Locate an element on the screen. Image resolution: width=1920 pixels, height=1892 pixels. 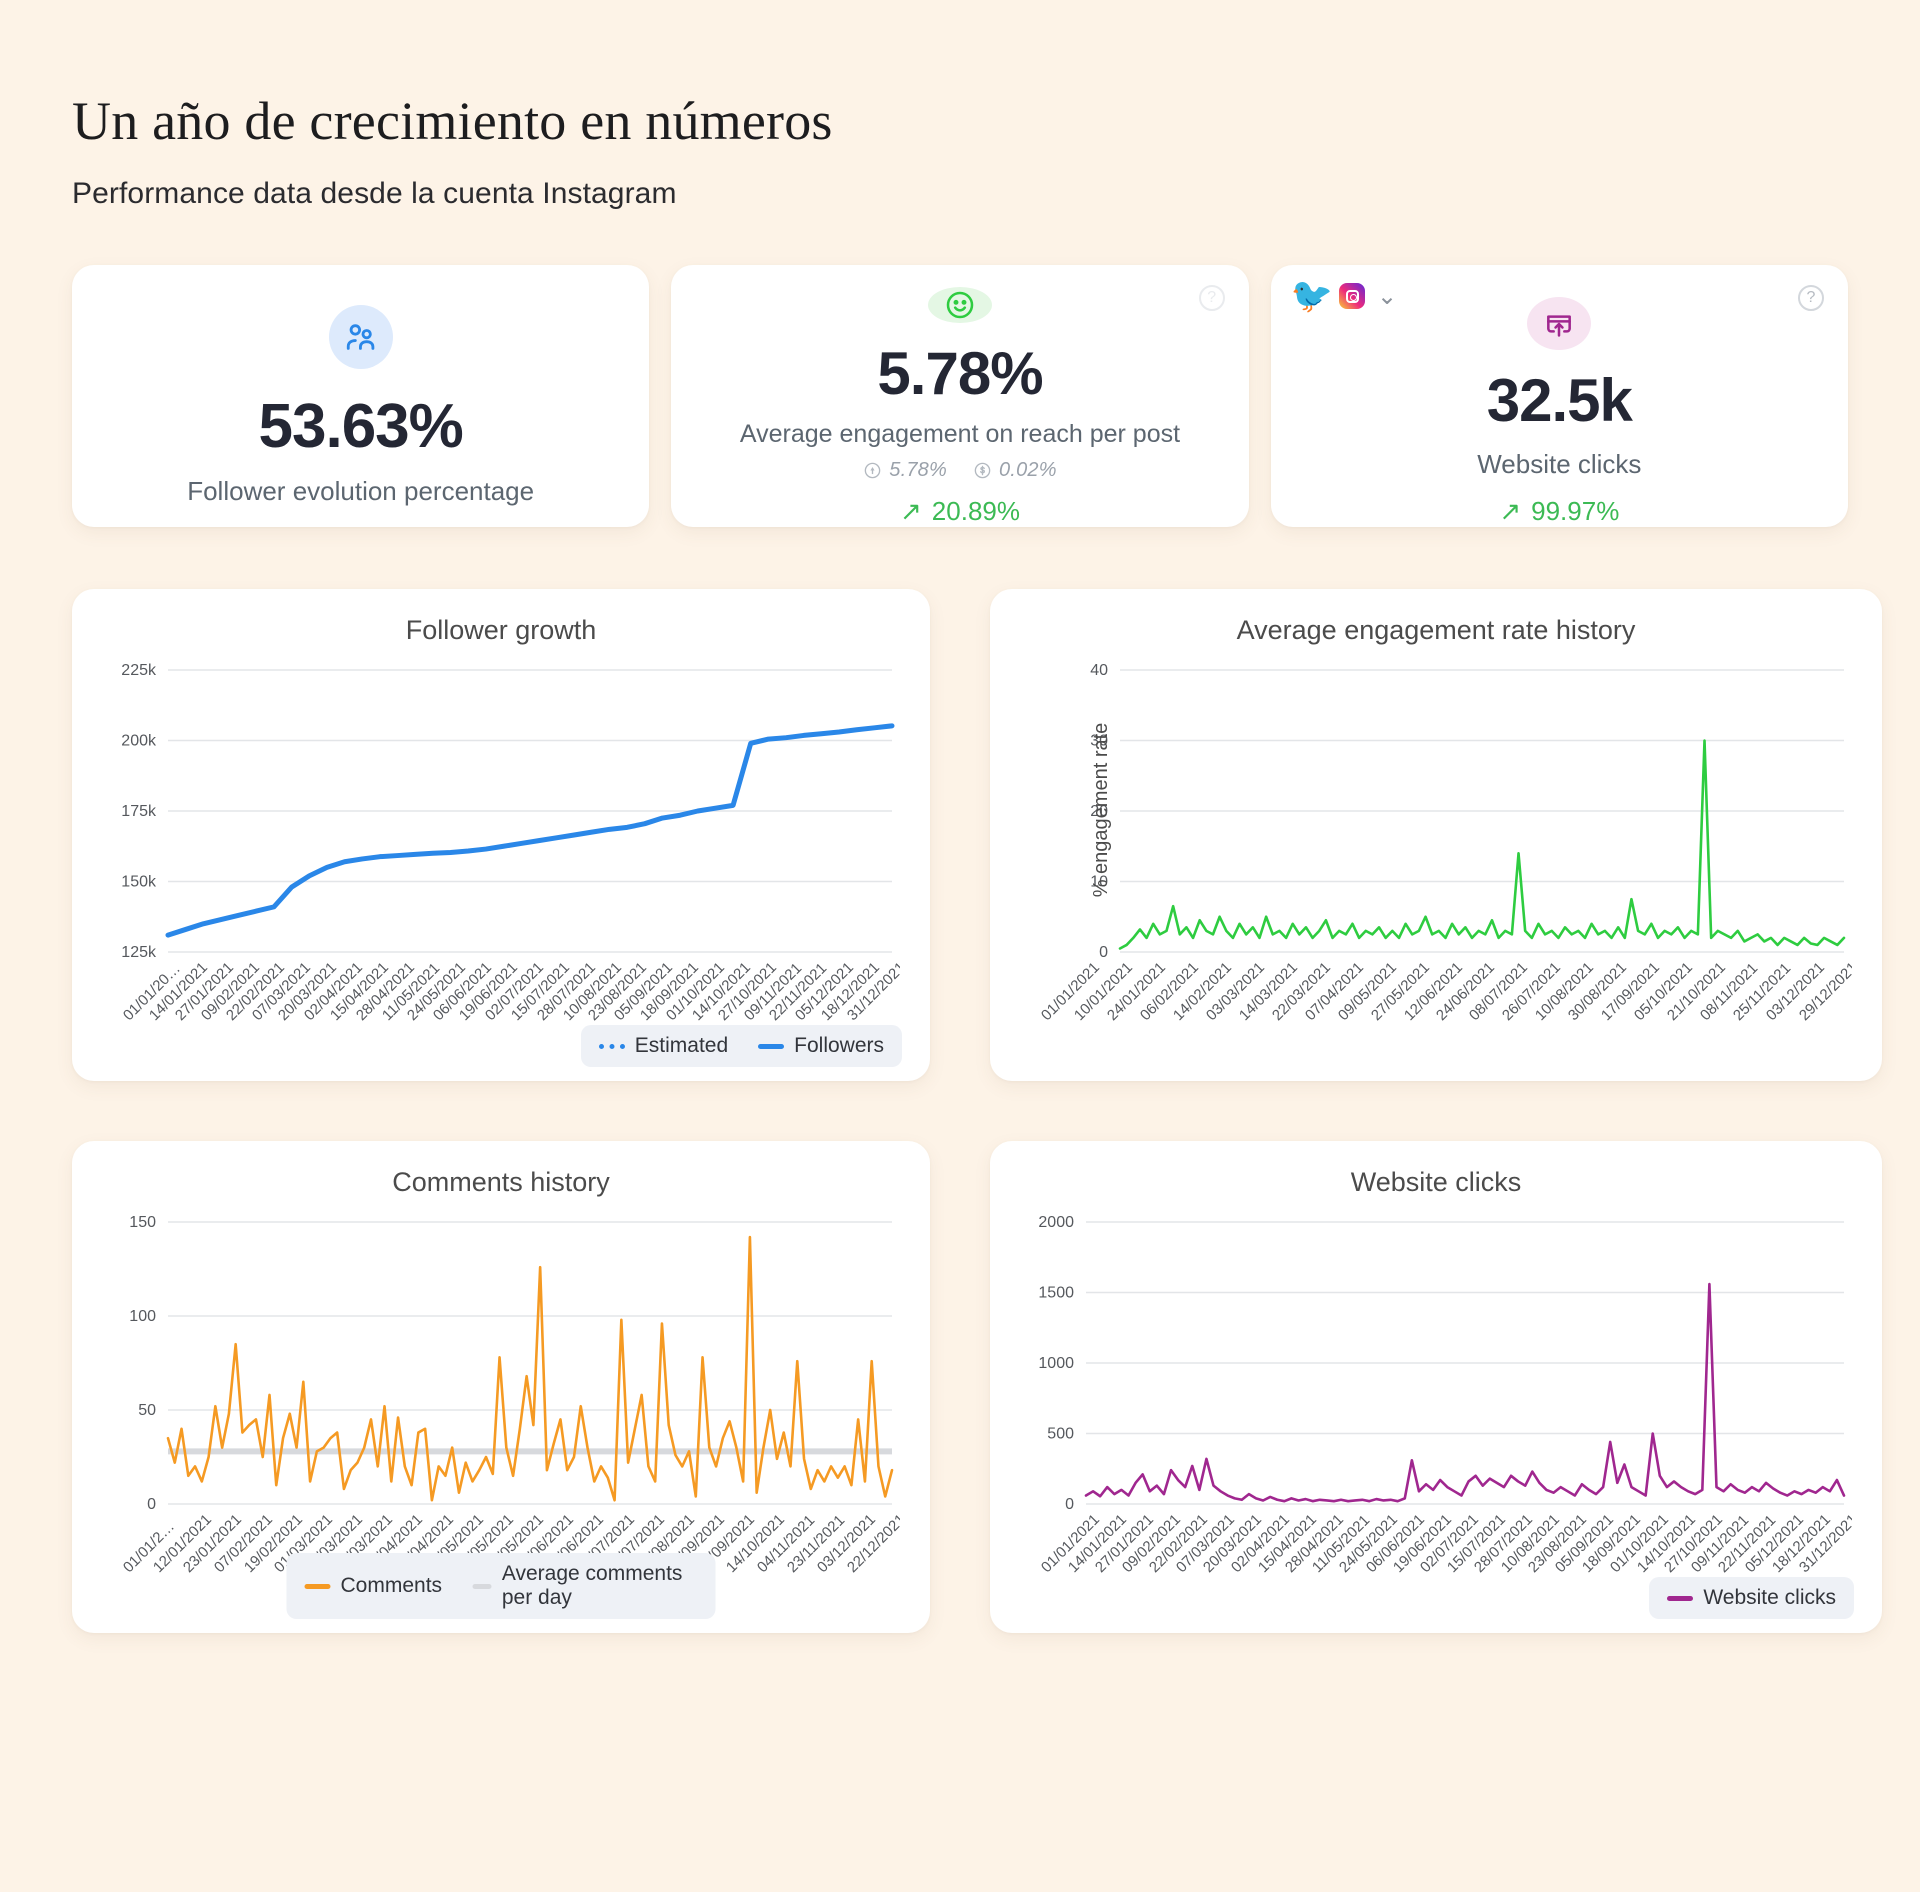
svg-text: 150 is located at coordinates (142, 1222).